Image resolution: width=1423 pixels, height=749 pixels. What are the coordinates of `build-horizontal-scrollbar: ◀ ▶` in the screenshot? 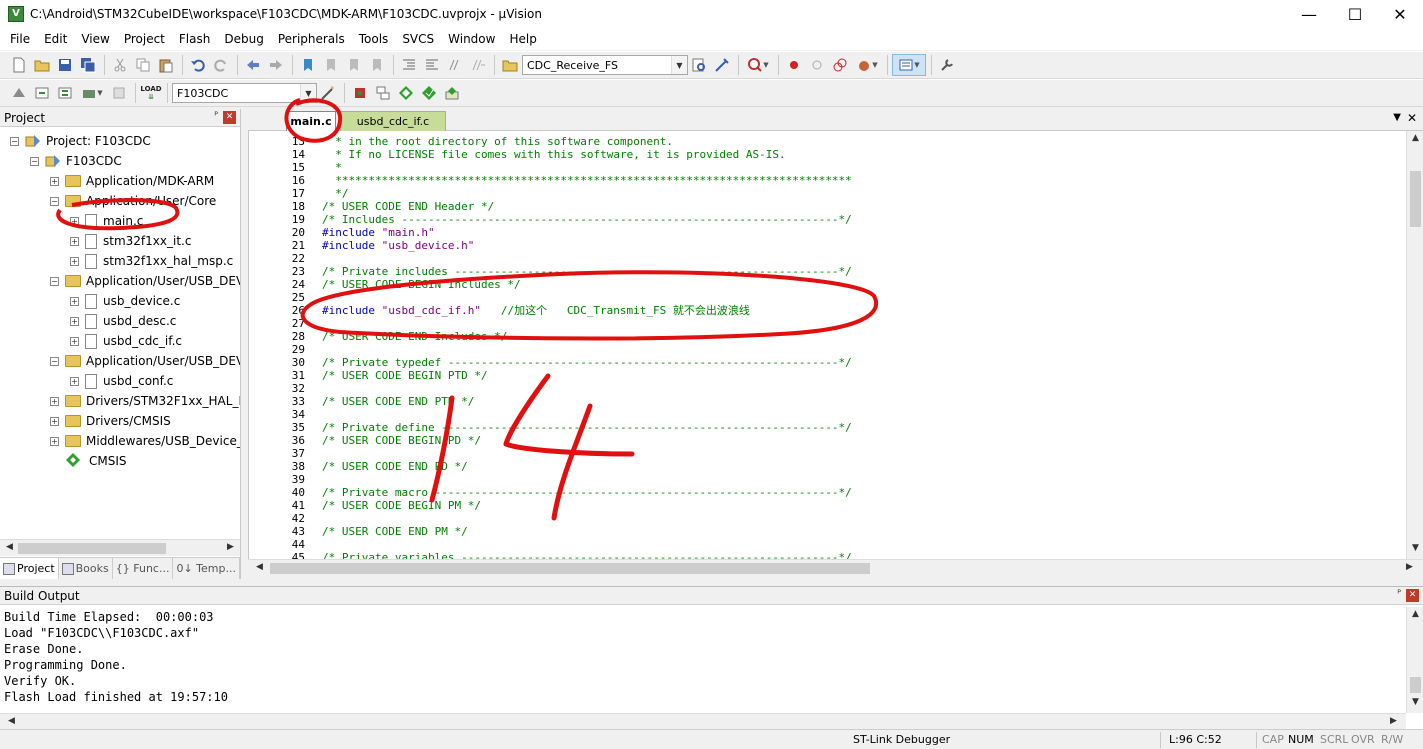 It's located at (703, 721).